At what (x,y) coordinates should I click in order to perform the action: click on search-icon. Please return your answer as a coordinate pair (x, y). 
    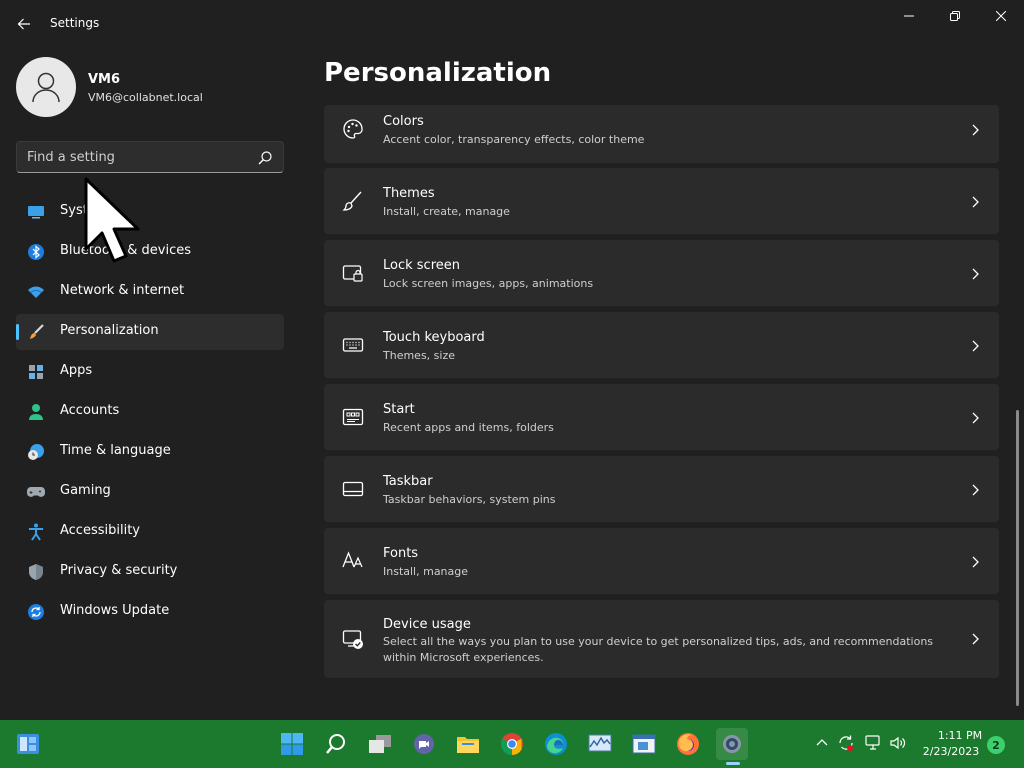
    Looking at the image, I should click on (265, 158).